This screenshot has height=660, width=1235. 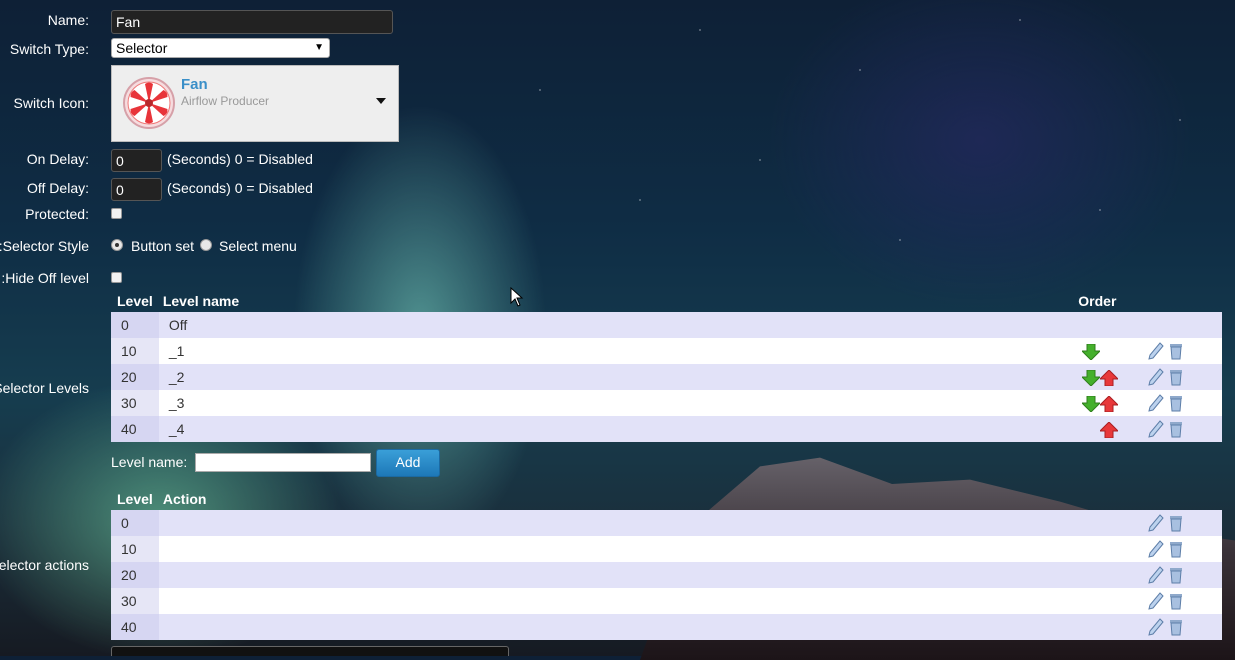 What do you see at coordinates (615, 351) in the screenshot?
I see `level-name: _1` at bounding box center [615, 351].